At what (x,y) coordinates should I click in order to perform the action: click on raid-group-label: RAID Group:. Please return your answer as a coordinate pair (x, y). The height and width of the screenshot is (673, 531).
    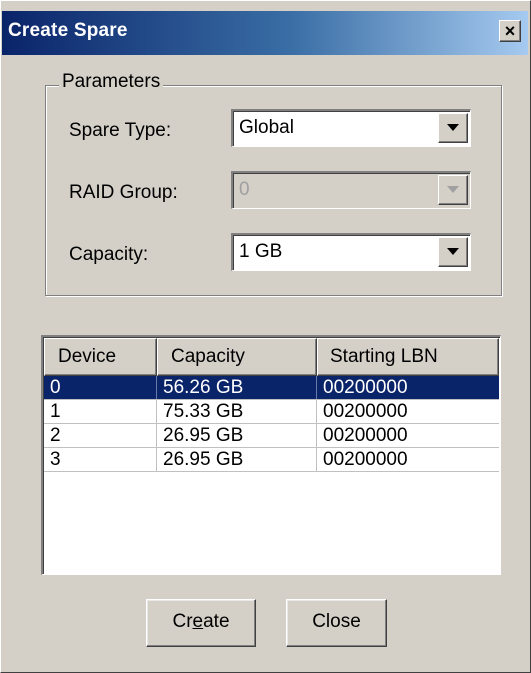
    Looking at the image, I should click on (123, 192).